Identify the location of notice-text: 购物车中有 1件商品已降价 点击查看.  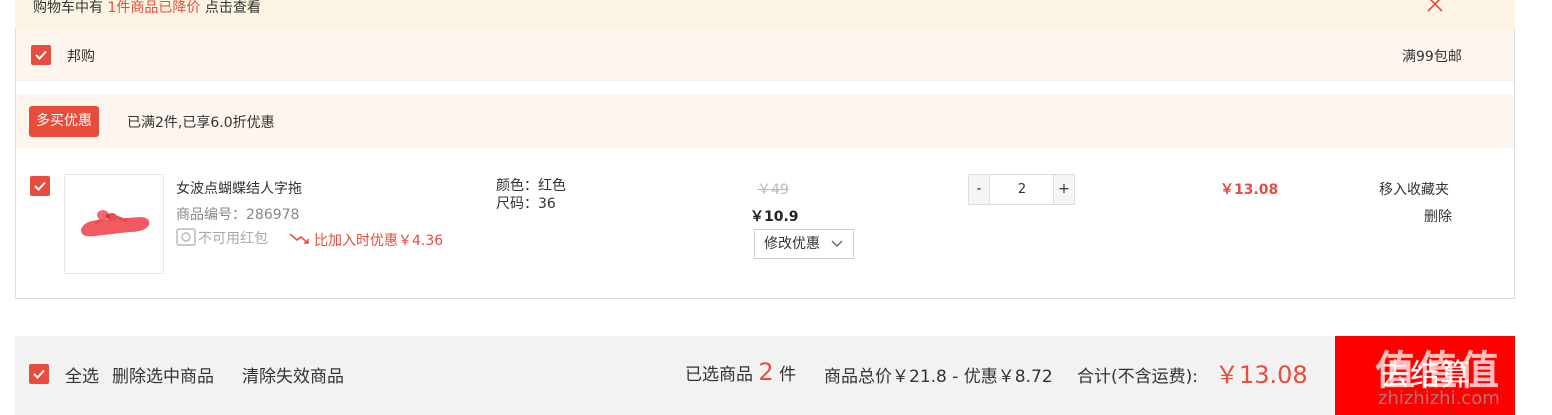
(147, 8).